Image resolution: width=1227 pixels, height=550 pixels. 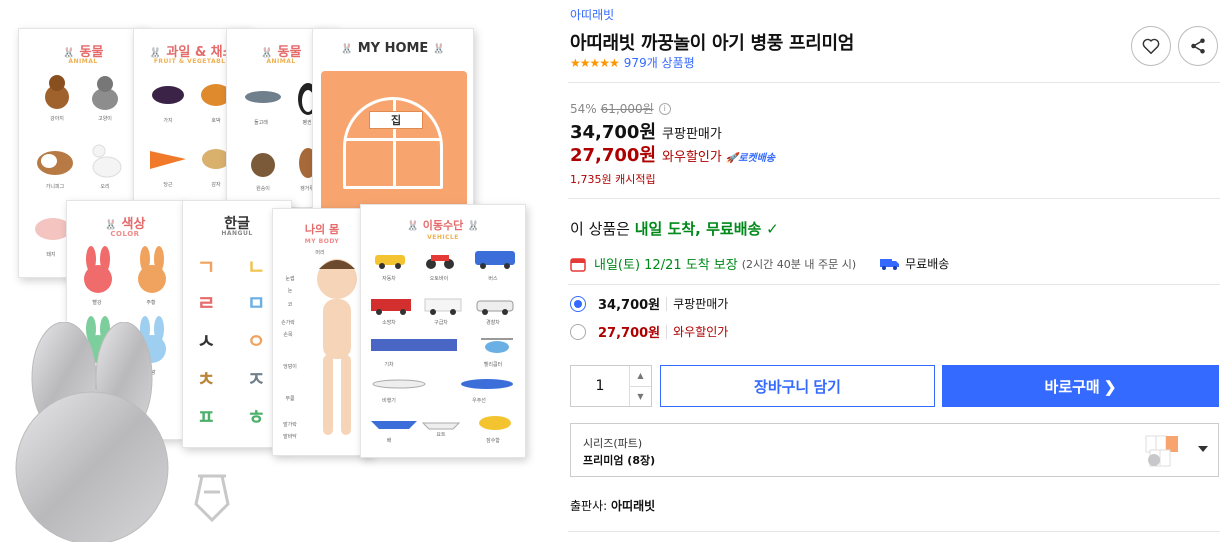 What do you see at coordinates (206, 379) in the screenshot?
I see `hangul-letter: ㅊ` at bounding box center [206, 379].